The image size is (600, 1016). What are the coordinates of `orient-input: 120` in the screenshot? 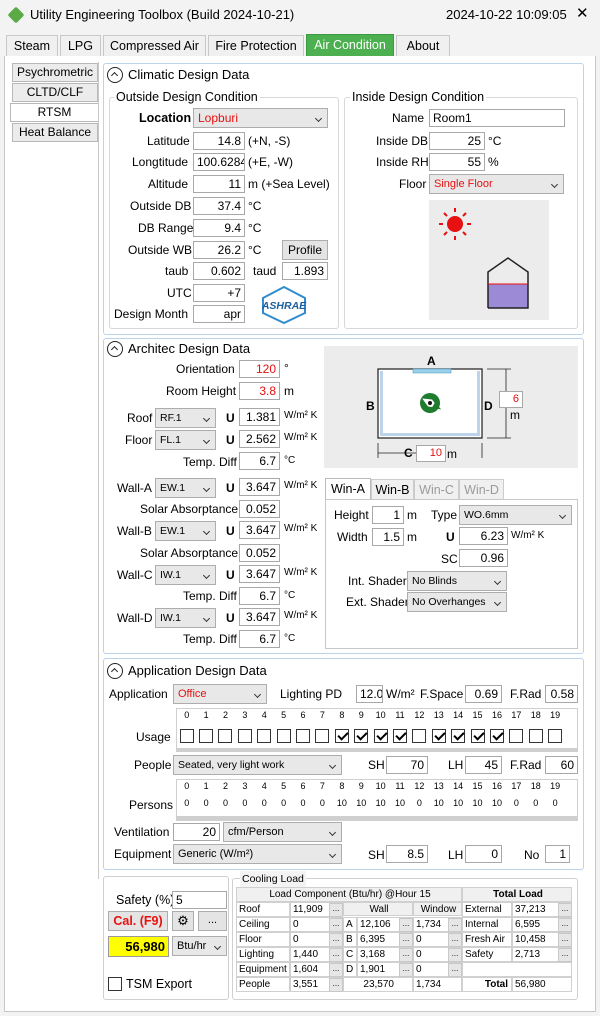 It's located at (259, 369).